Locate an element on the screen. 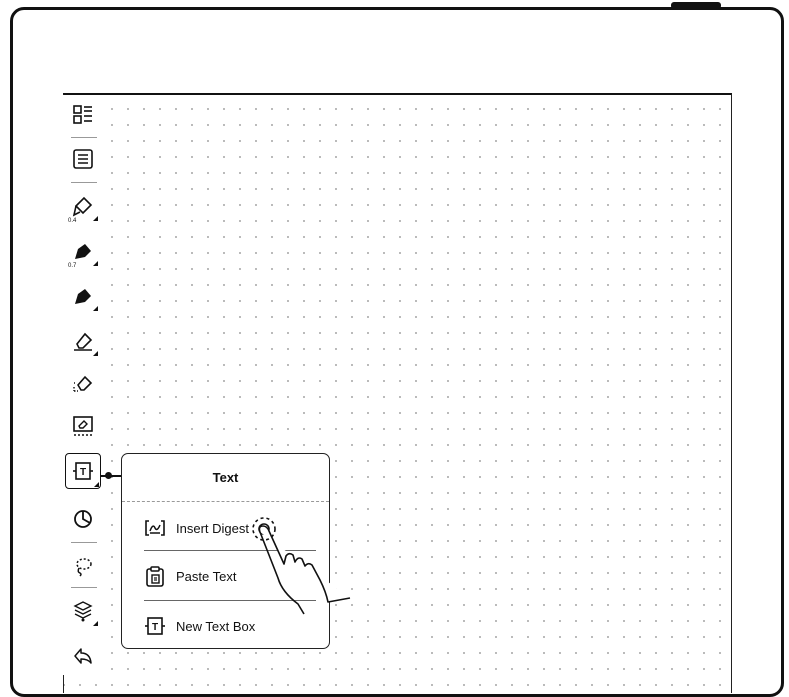 This screenshot has width=789, height=697. eraser-dotted-icon is located at coordinates (83, 383).